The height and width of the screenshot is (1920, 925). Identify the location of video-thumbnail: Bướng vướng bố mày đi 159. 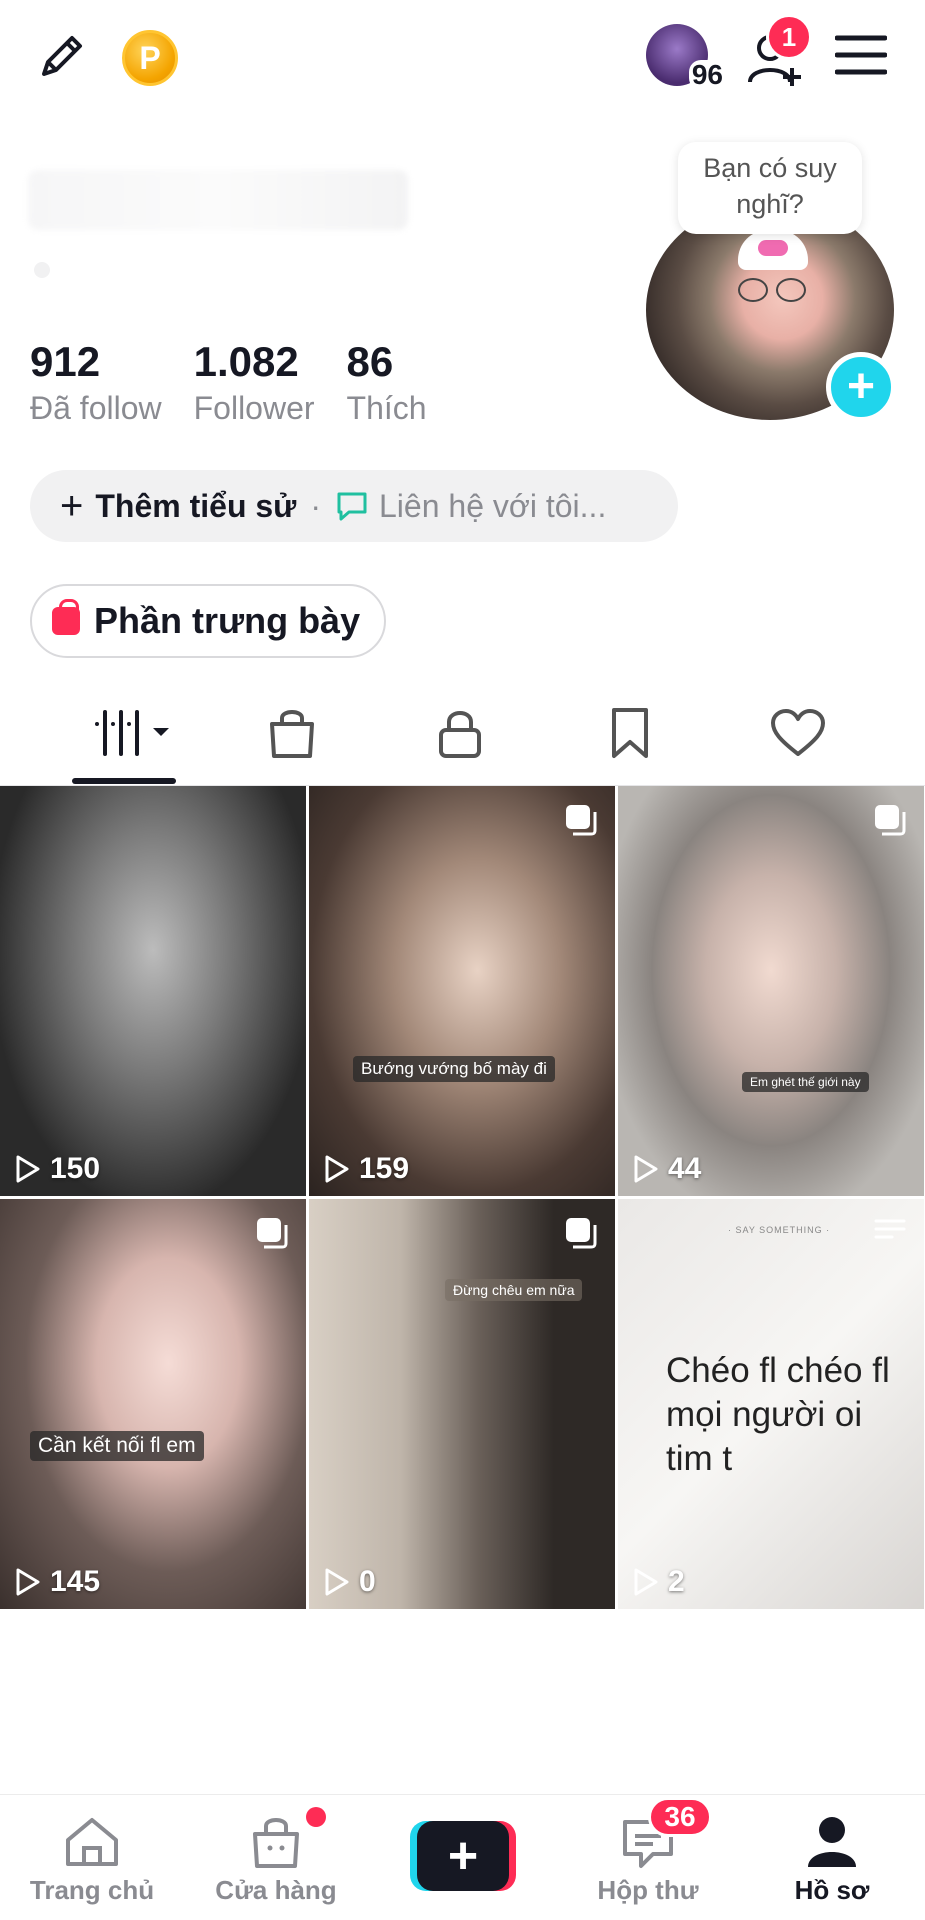
(462, 991).